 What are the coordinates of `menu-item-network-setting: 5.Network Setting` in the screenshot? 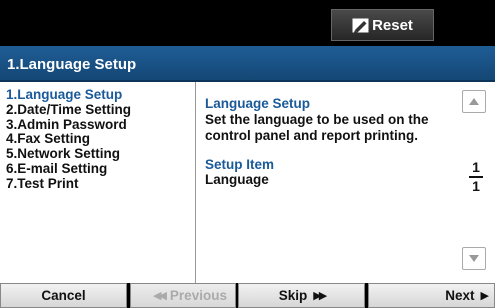 It's located at (100, 154).